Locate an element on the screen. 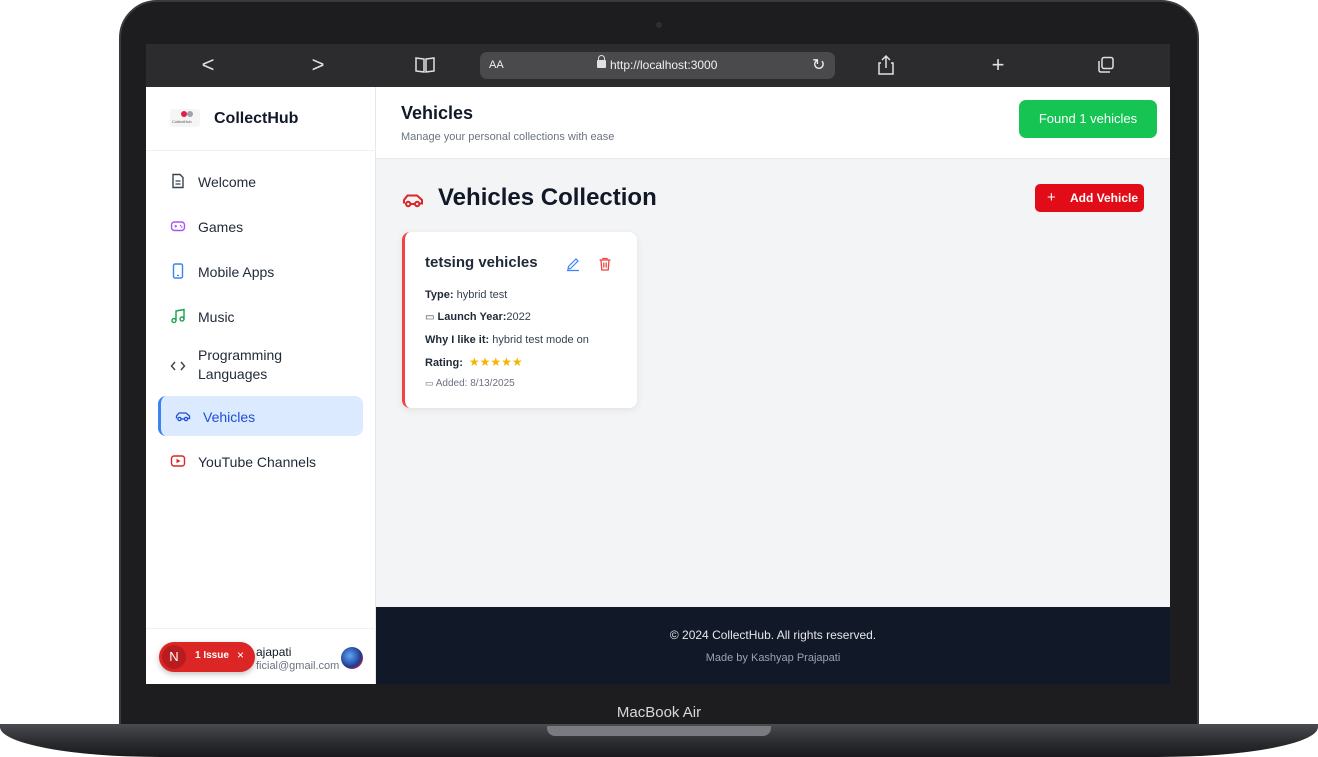 This screenshot has height=757, width=1318. close-icon: × is located at coordinates (240, 655).